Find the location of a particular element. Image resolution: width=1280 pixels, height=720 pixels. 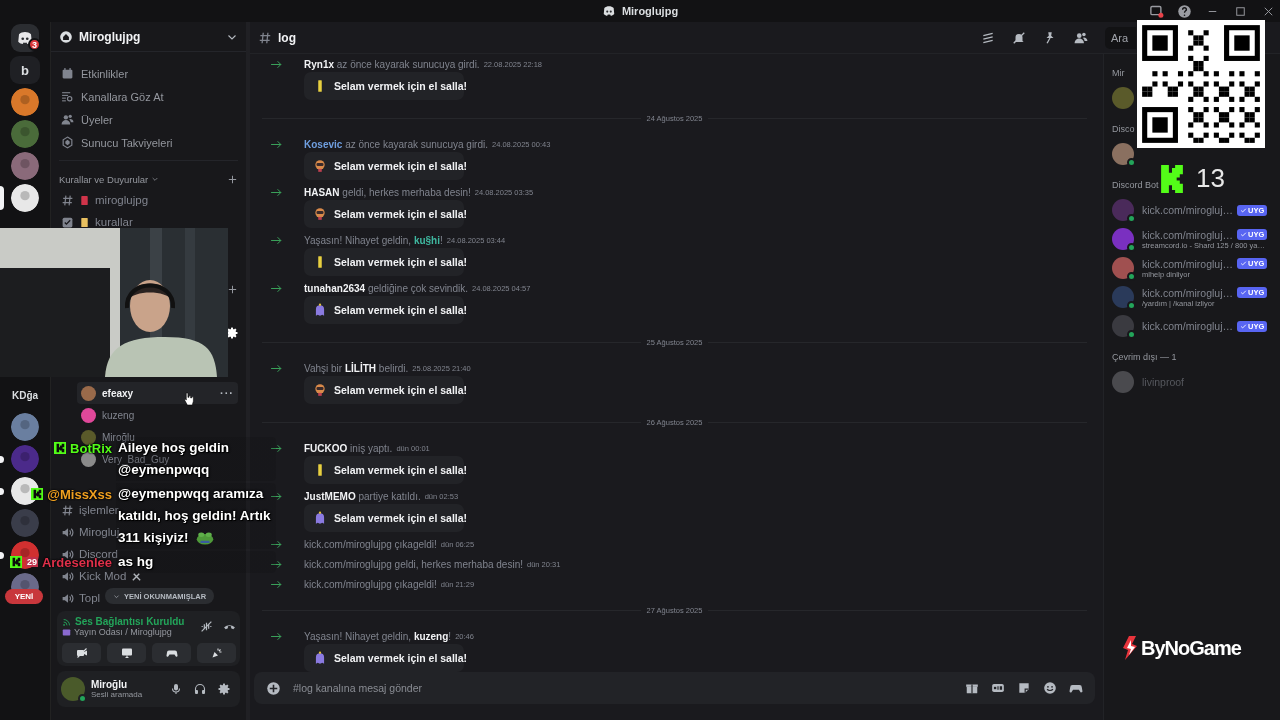

message-text: Yaşasın! Nihayet geldin, ku§hi! is located at coordinates (373, 240).